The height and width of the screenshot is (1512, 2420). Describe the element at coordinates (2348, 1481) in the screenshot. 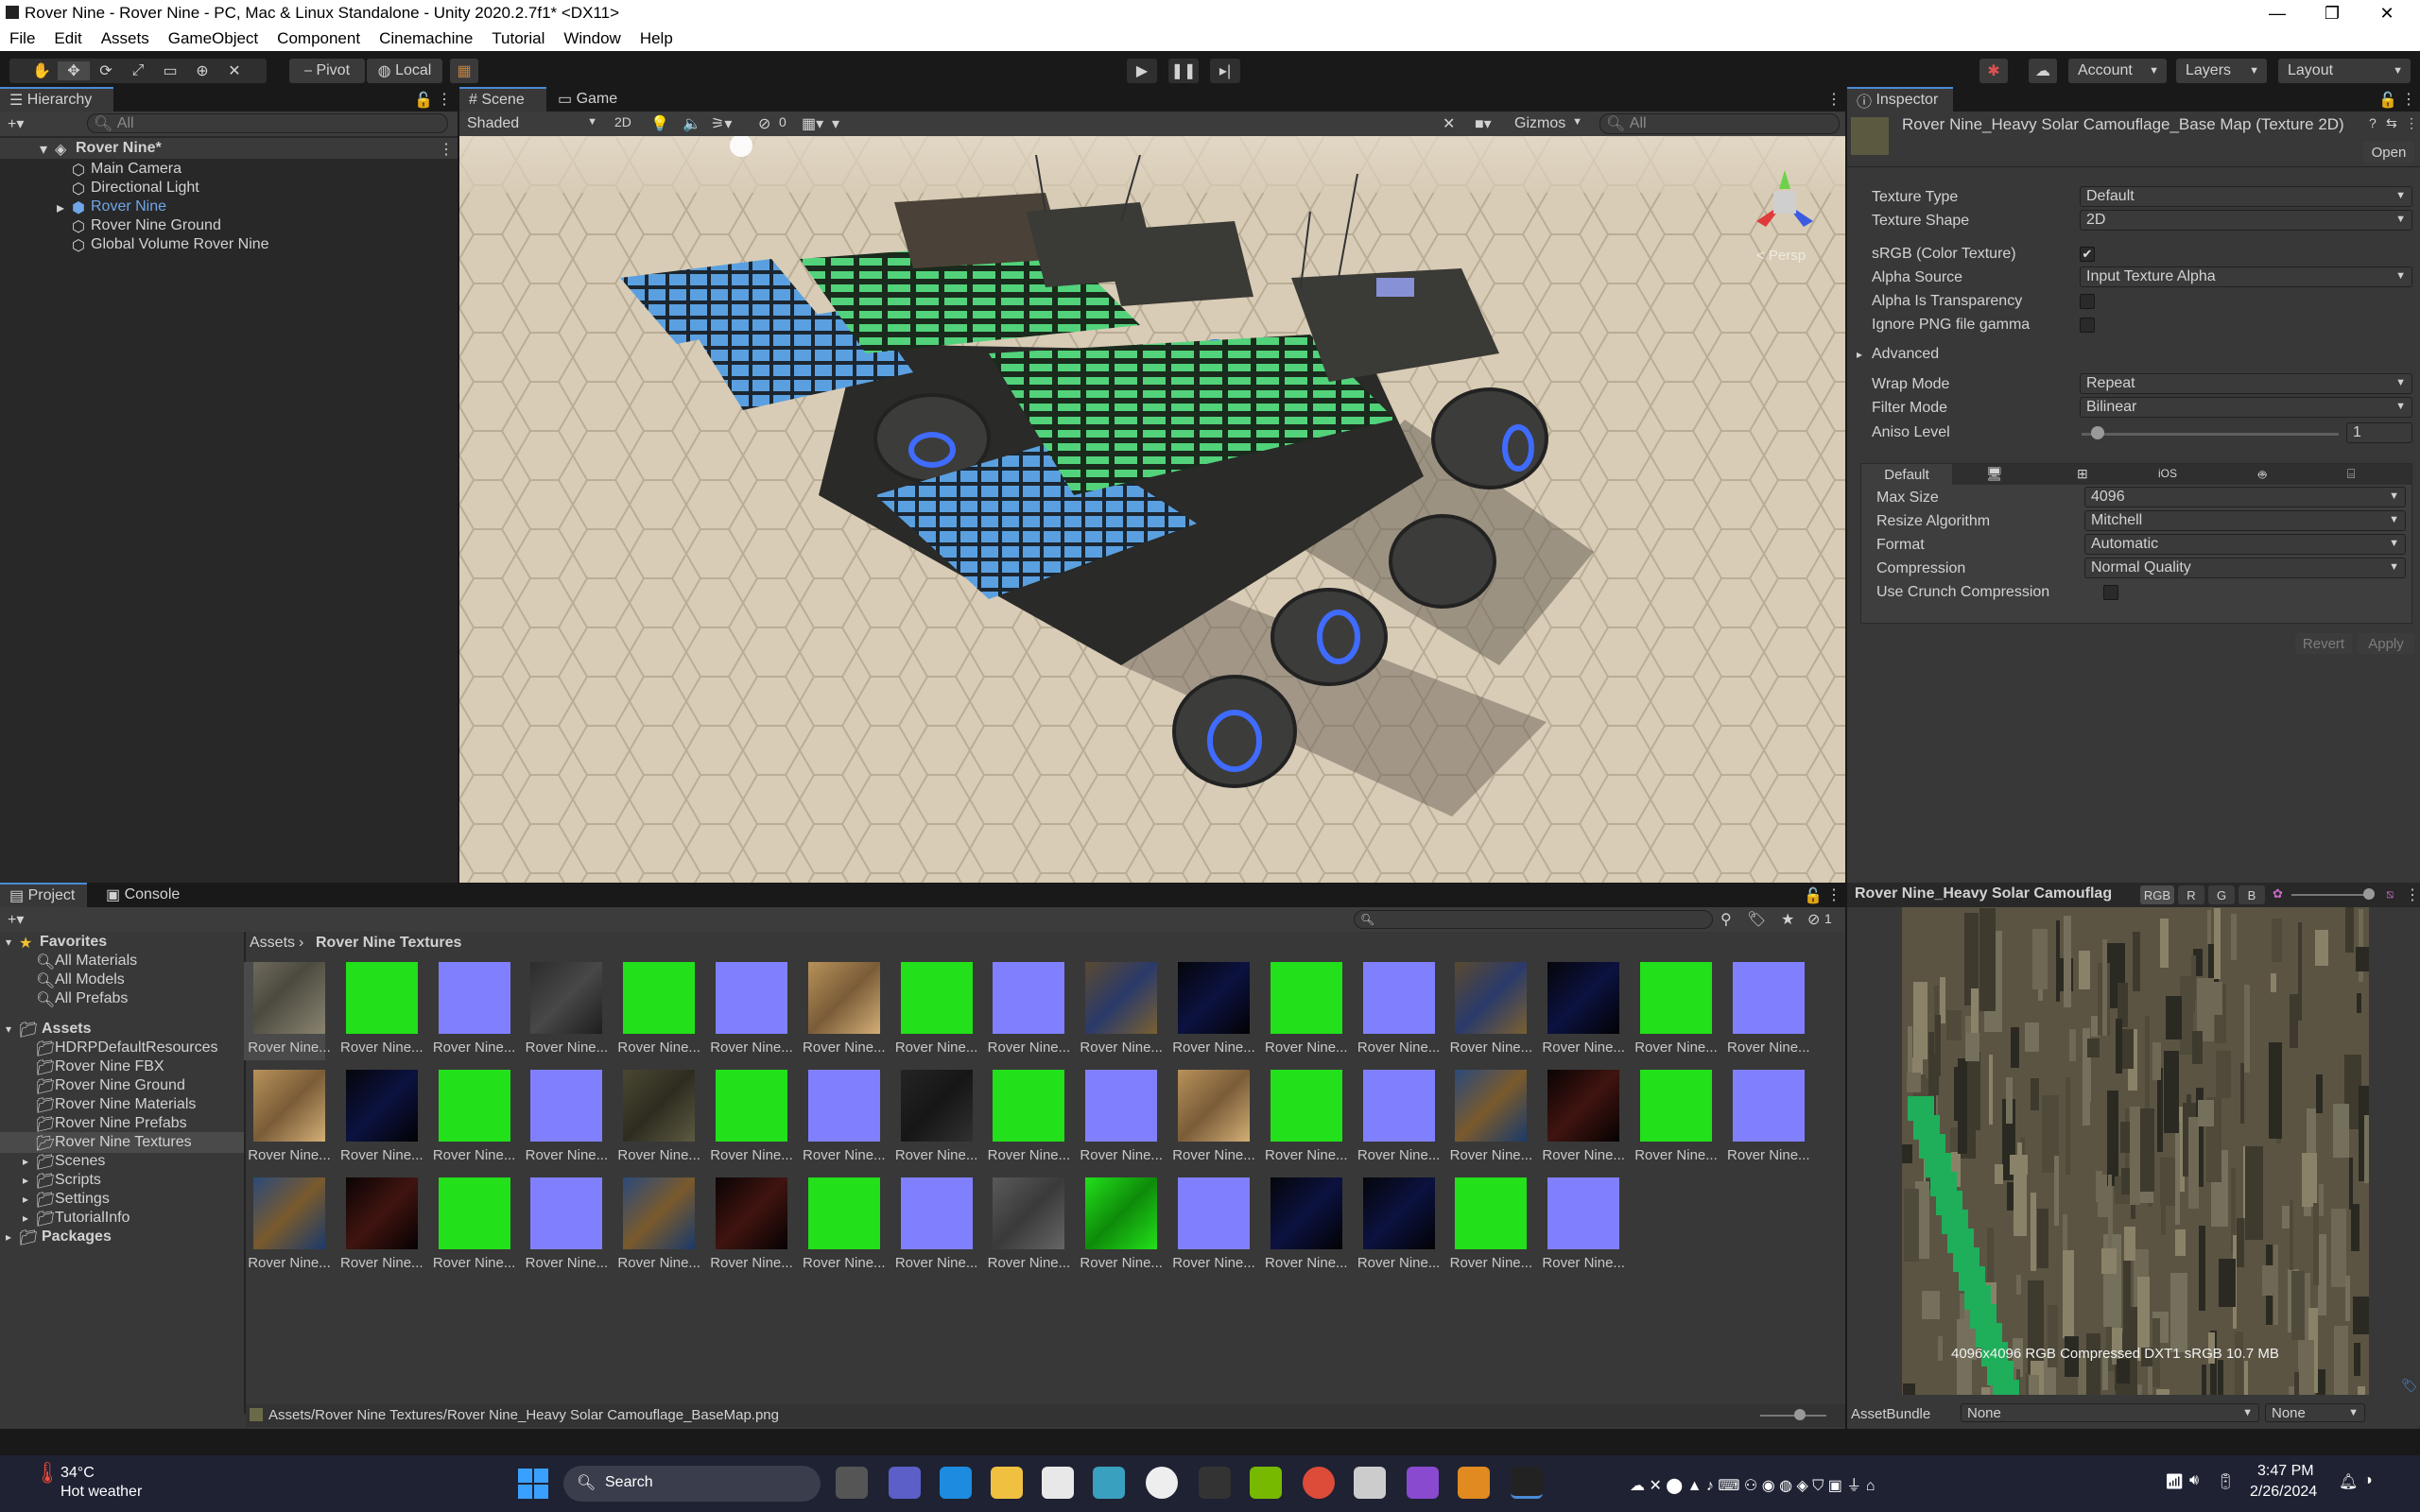

I see `notification-bell-icon: 🔔︎` at that location.